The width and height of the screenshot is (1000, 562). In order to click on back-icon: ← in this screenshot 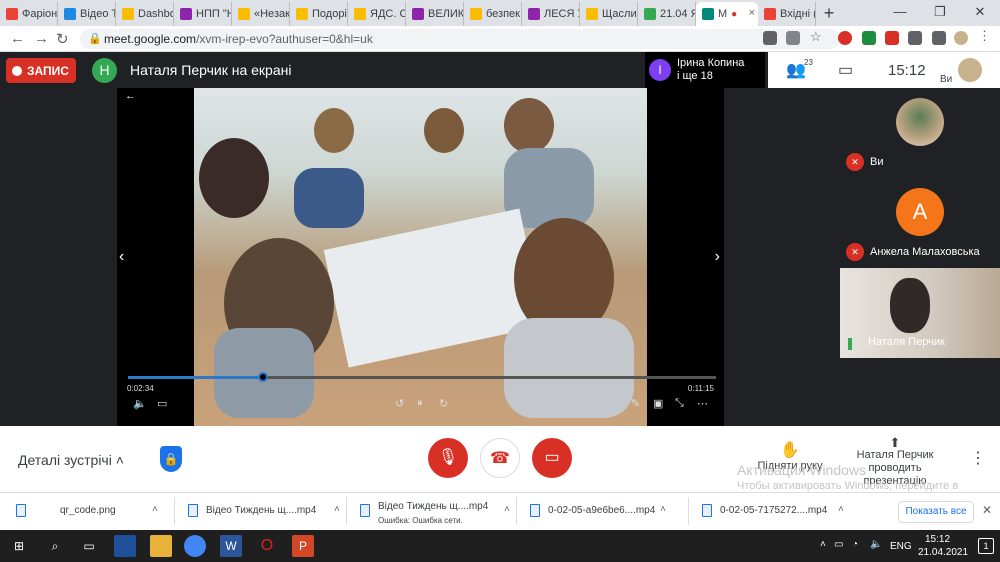, I will do `click(17, 38)`.